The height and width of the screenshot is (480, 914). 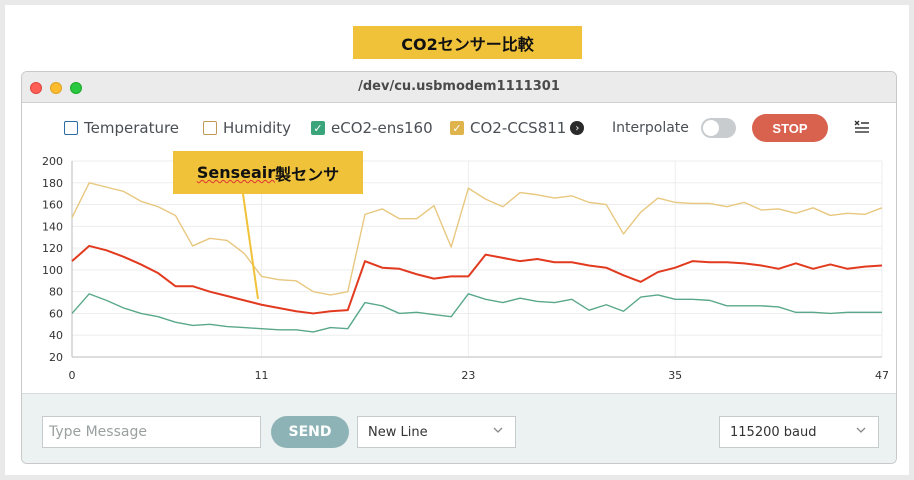 I want to click on legend-temperature: Temperature, so click(x=121, y=128).